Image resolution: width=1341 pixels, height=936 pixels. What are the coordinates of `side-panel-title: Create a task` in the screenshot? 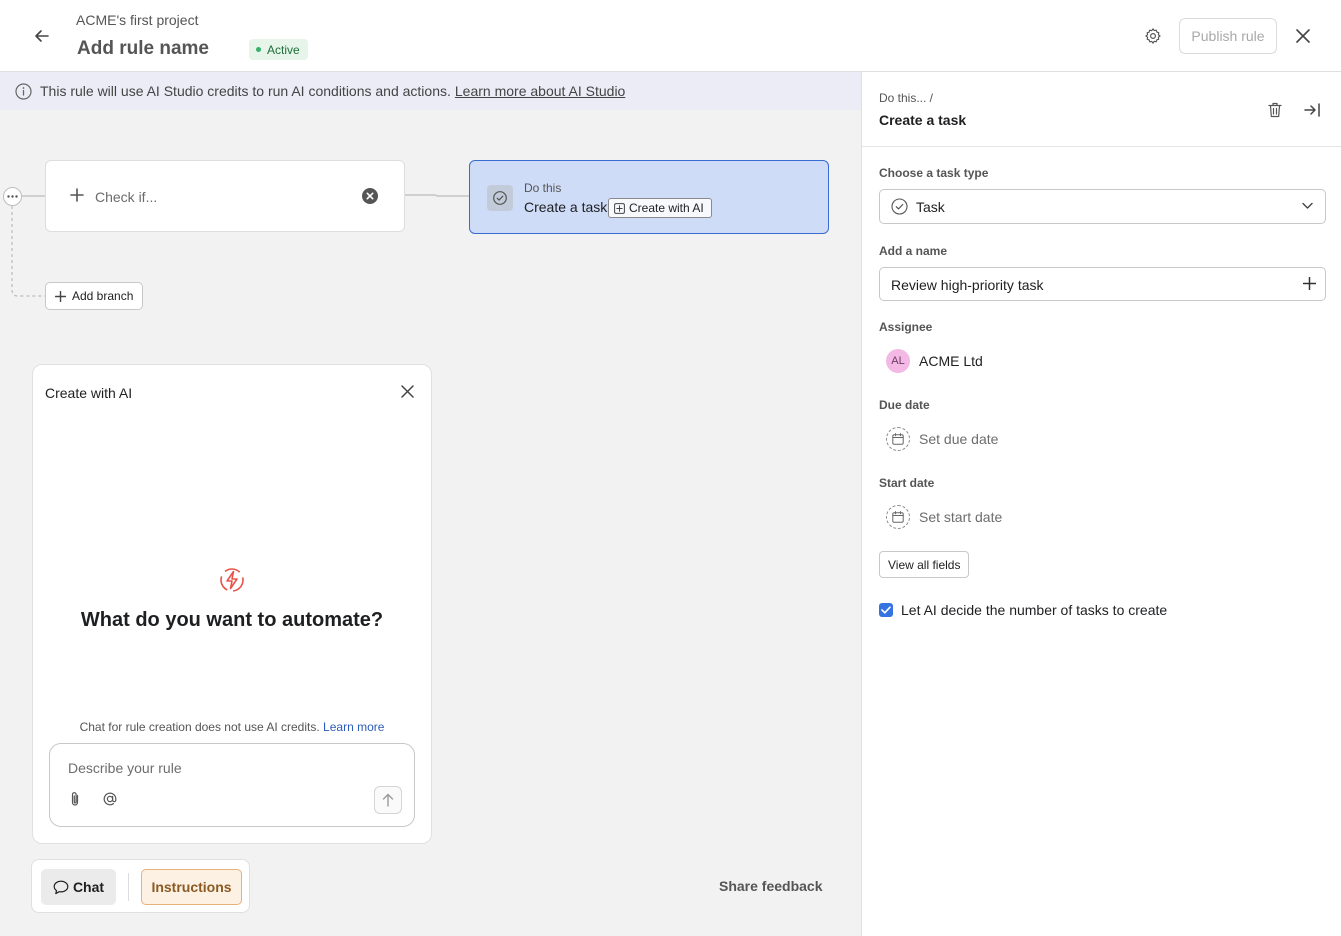 It's located at (923, 120).